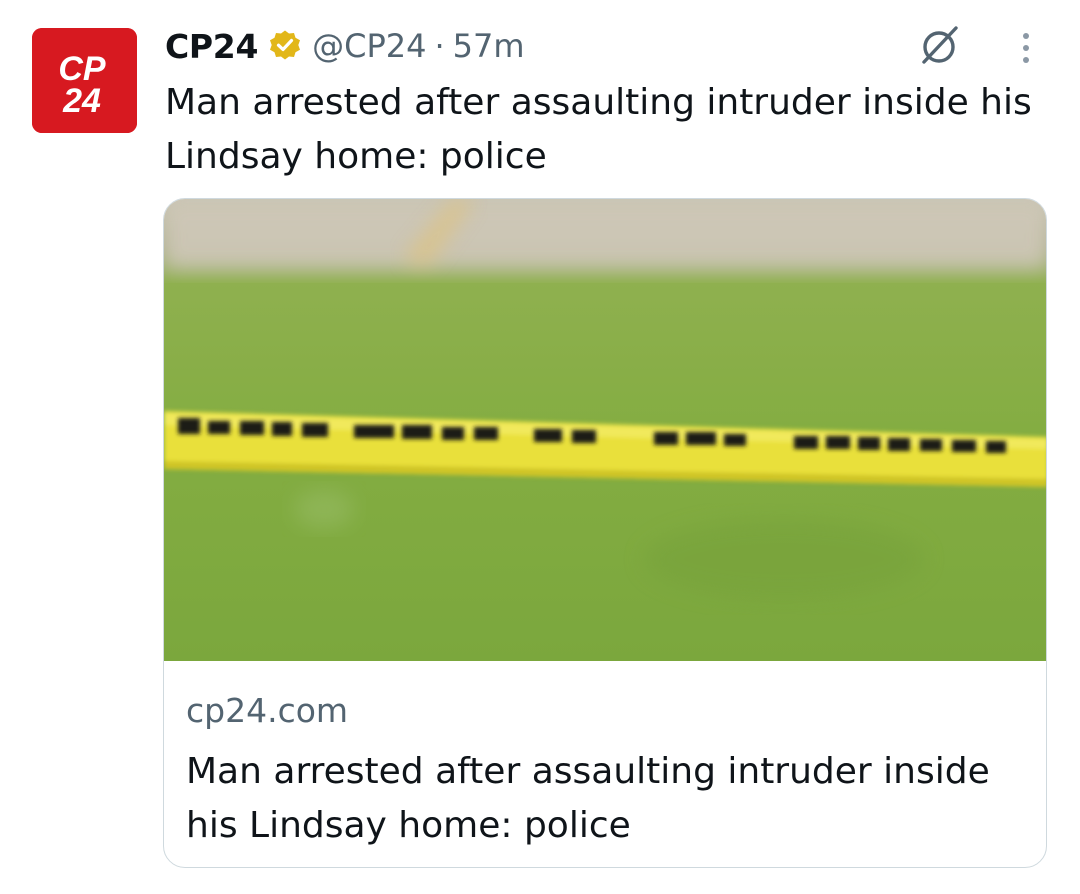  I want to click on avatar: CP 24, so click(84, 80).